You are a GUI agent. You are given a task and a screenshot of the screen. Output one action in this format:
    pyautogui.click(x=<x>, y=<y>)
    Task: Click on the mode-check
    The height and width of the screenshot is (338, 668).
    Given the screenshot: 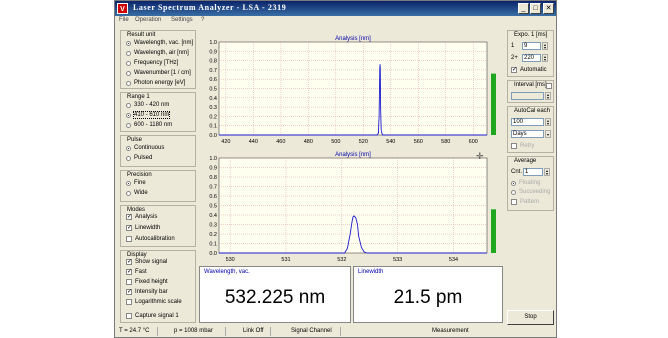 What is the action you would take?
    pyautogui.click(x=129, y=239)
    